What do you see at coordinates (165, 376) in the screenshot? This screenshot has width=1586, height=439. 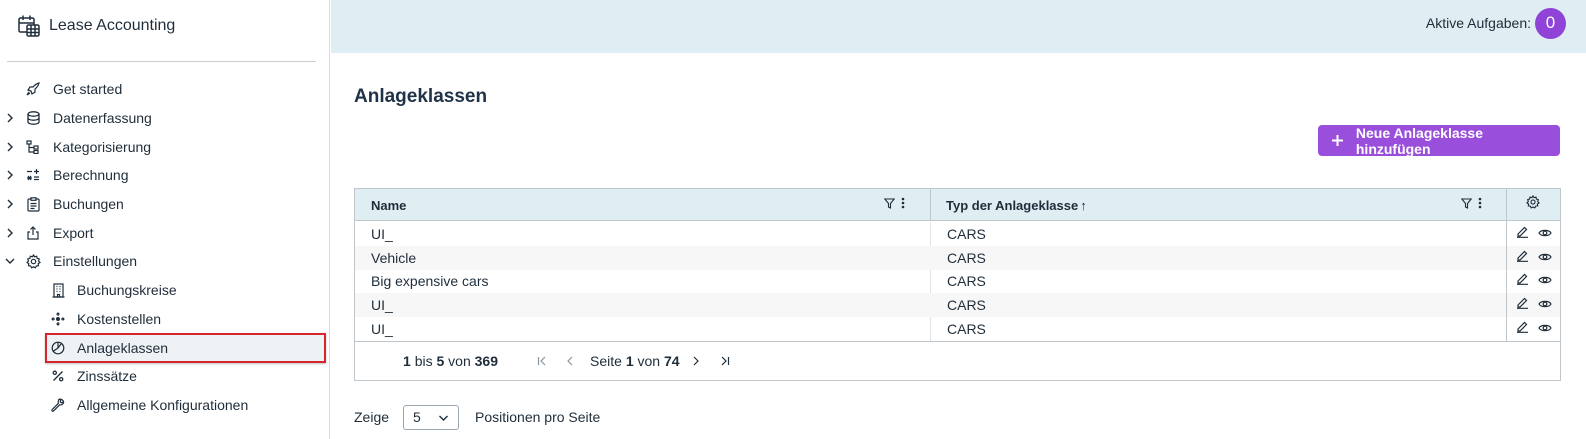 I see `sidebar-item-zinssaetze: Zinssätze` at bounding box center [165, 376].